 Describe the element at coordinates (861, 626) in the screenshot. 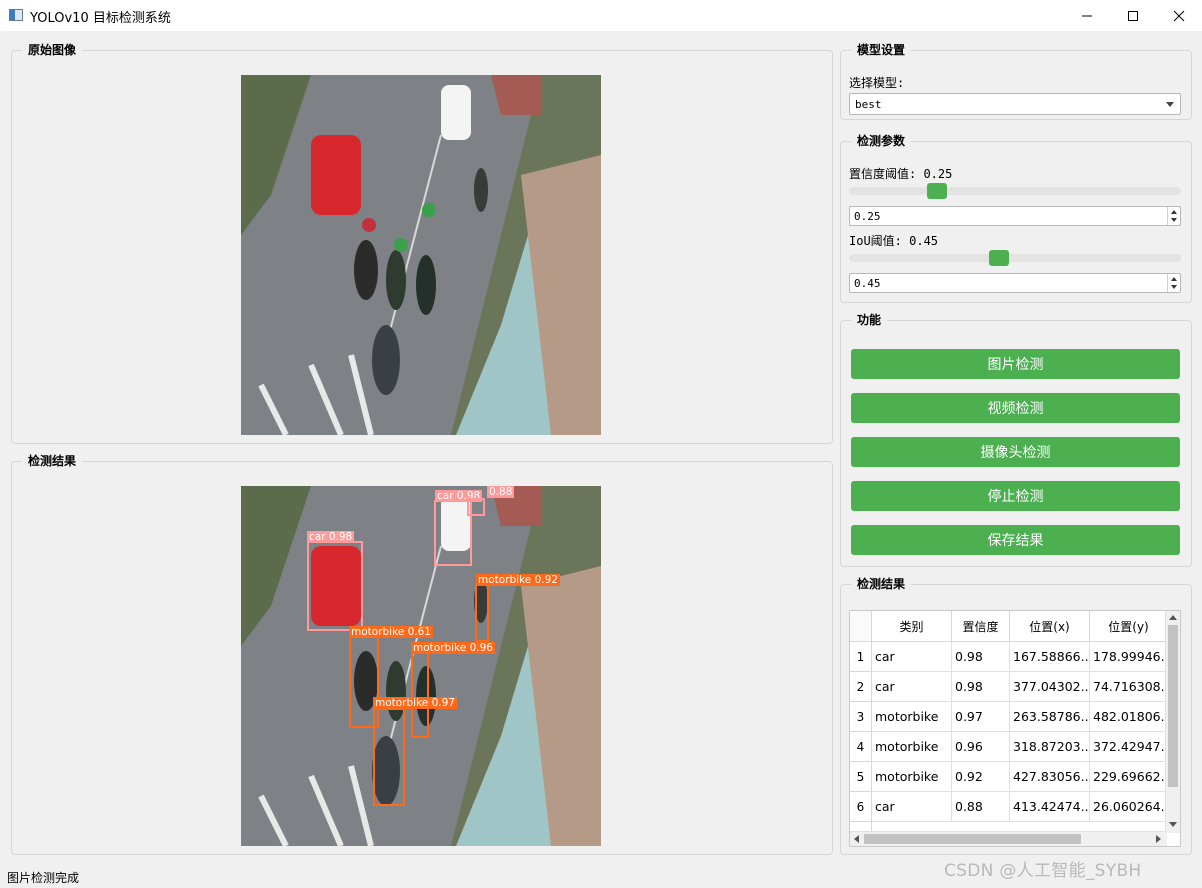

I see `table-corner` at that location.